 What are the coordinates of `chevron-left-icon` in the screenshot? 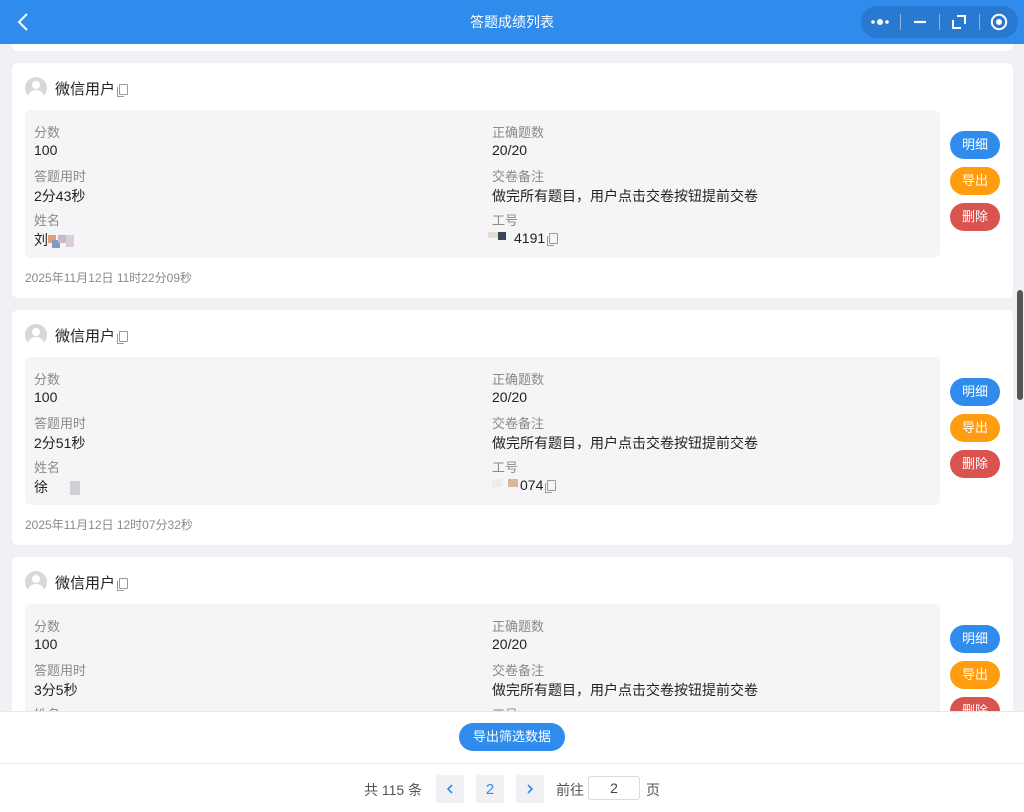 It's located at (449, 789).